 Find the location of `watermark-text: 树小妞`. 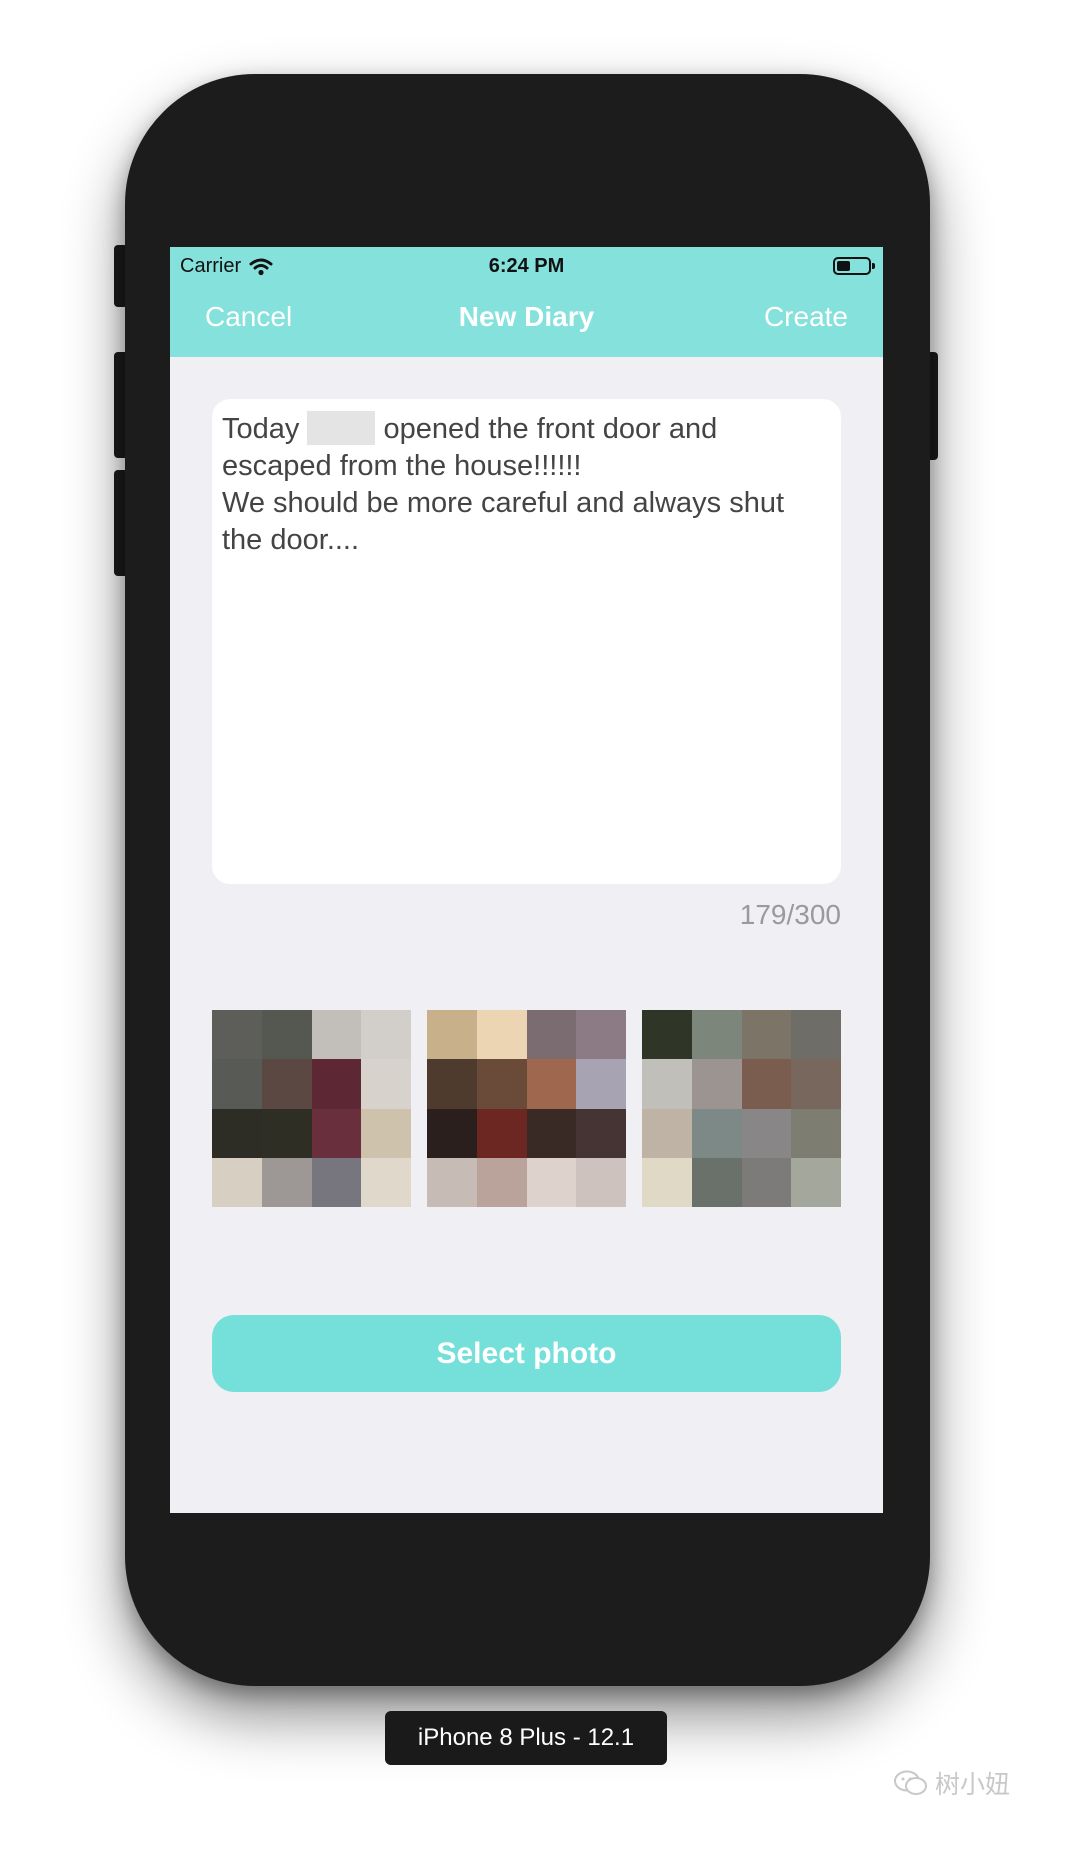

watermark-text: 树小妞 is located at coordinates (973, 1785).